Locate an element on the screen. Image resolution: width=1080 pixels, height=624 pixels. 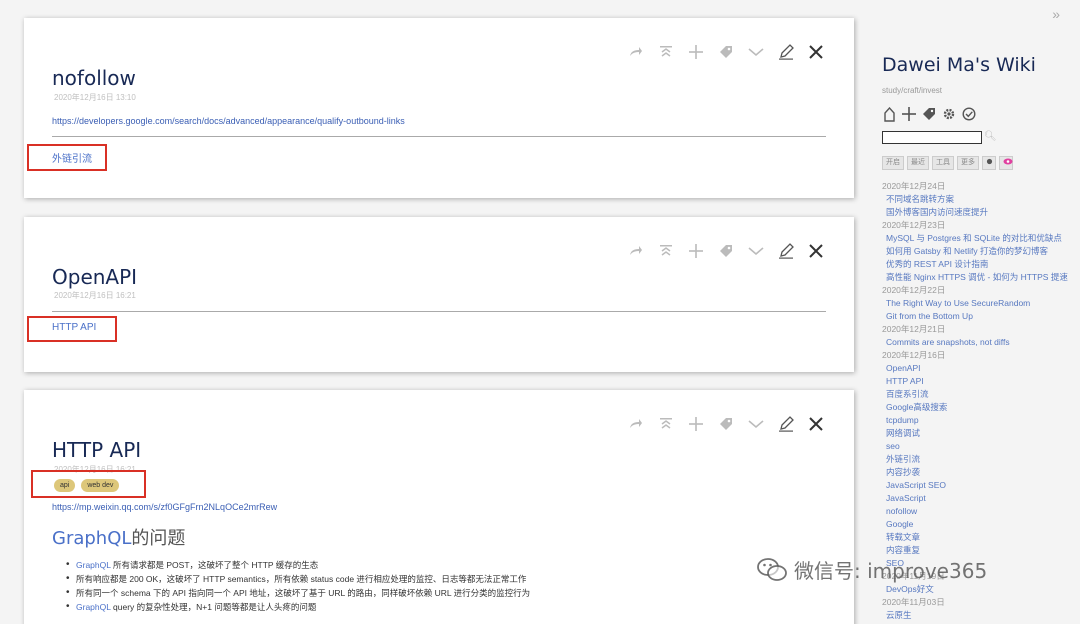
list-item: GraphQL query 的复杂性处理，N+1 问题等都是让人头疼的问题 is located at coordinates (298, 607).